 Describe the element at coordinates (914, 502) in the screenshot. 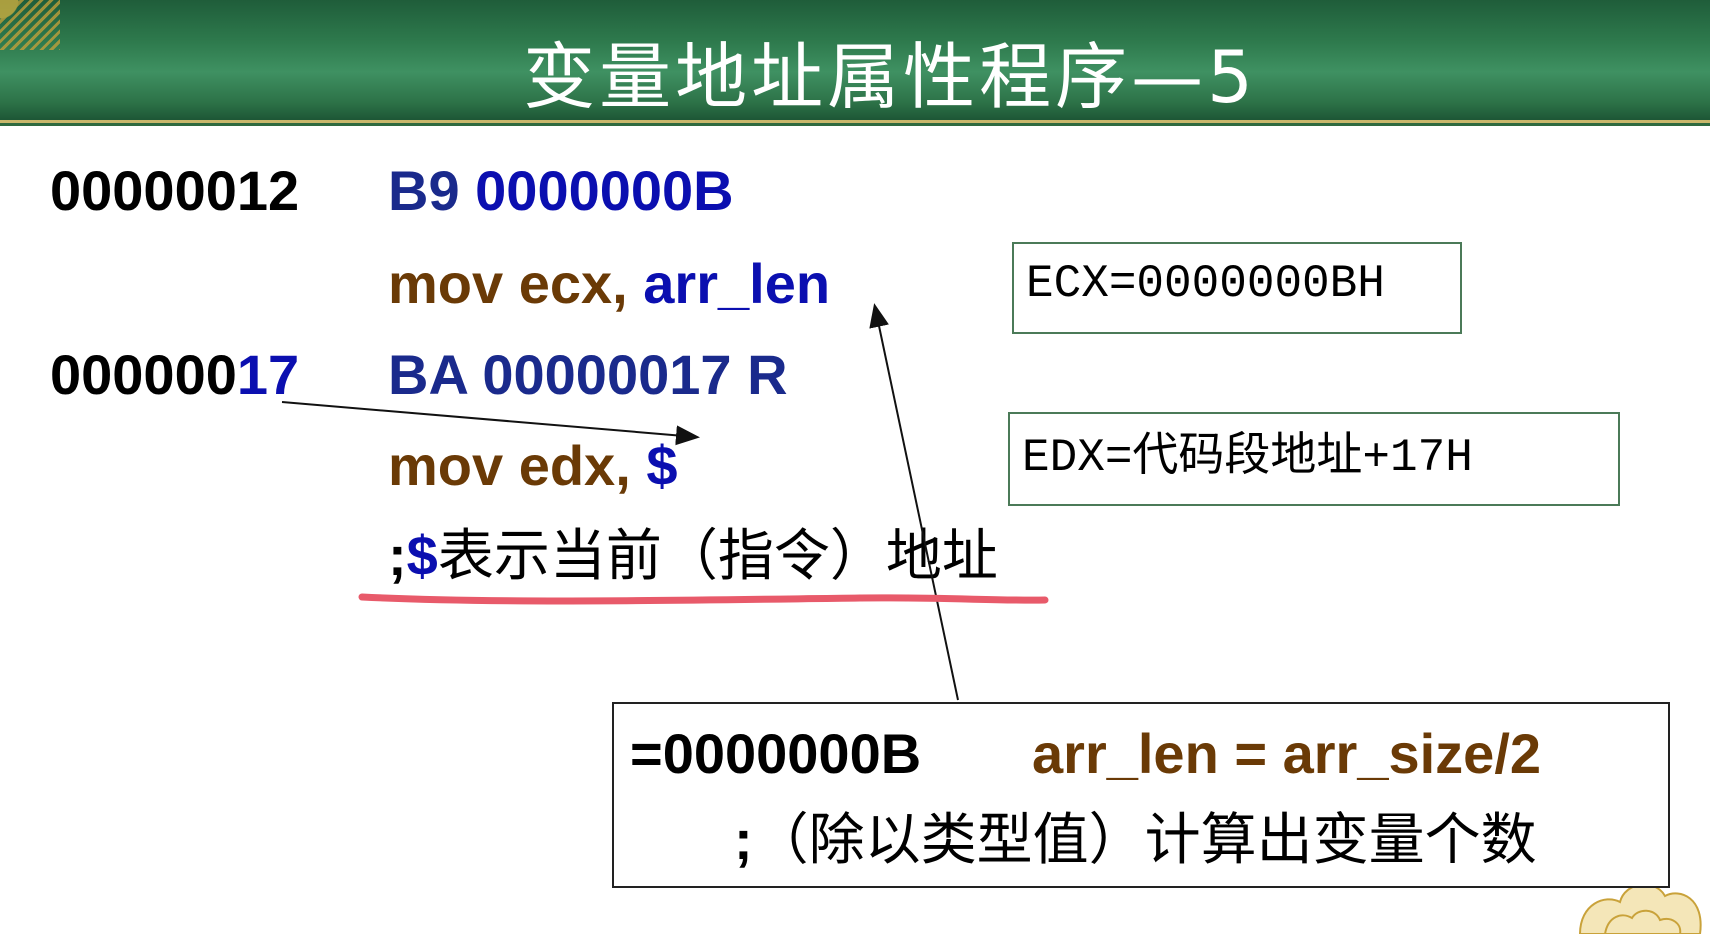

I see `arrow-note-to-arr-len` at that location.